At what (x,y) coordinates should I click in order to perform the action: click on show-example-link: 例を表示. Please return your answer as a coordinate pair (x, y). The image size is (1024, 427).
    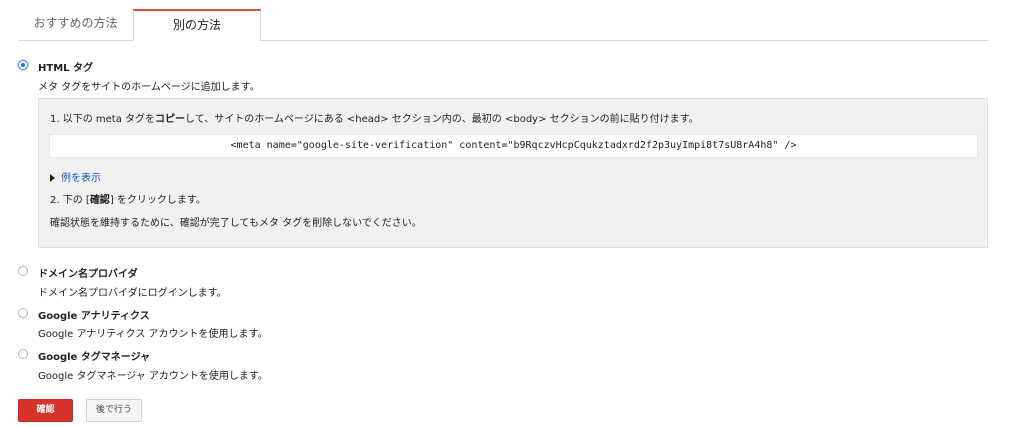
    Looking at the image, I should click on (75, 176).